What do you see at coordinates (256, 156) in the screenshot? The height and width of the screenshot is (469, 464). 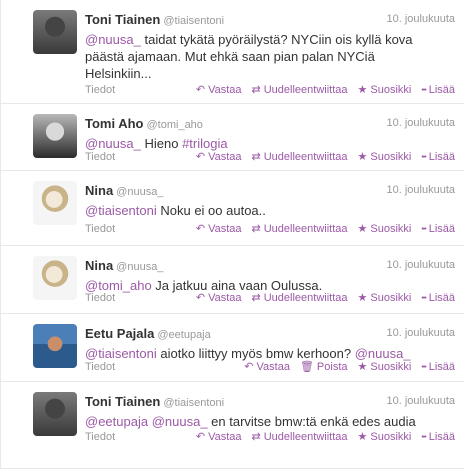 I see `retweet-icon: ⇄` at bounding box center [256, 156].